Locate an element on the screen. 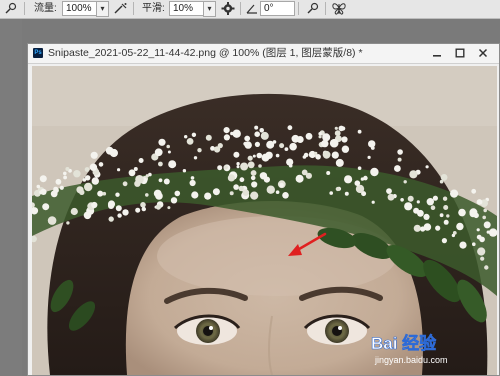  airbrush-icon is located at coordinates (121, 8).